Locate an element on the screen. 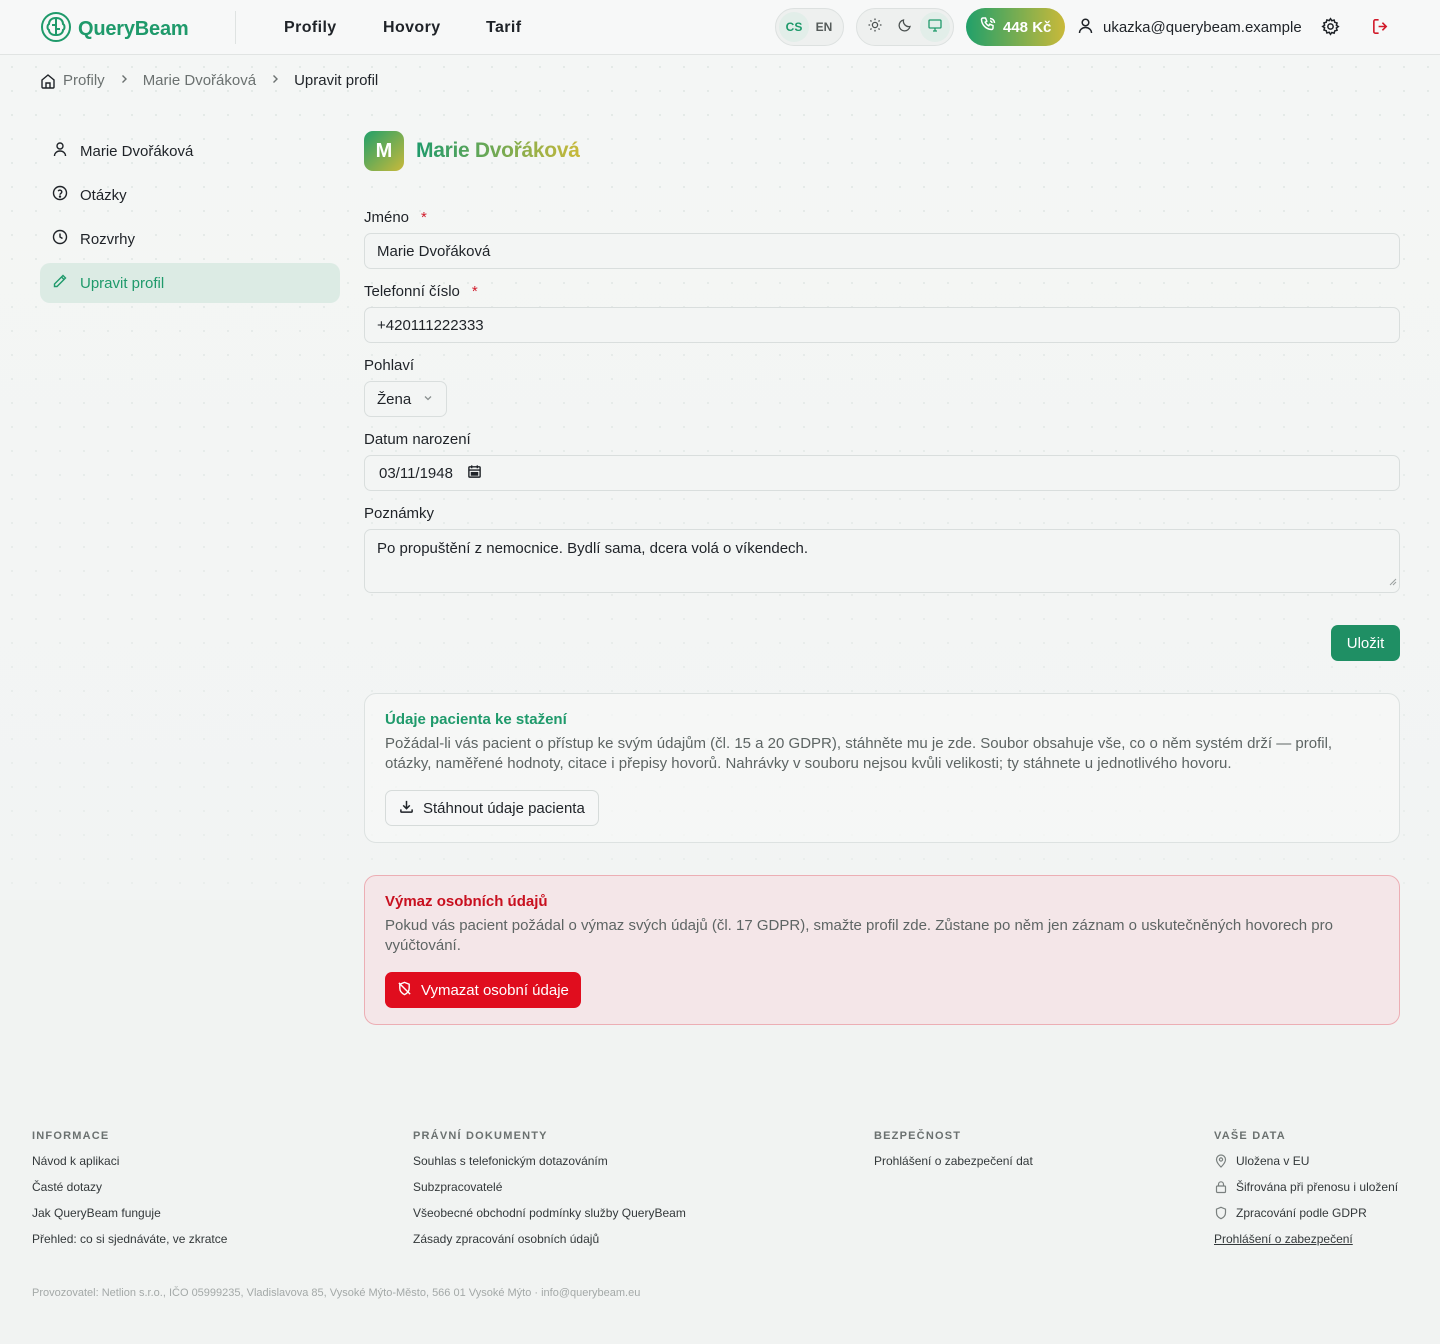 Image resolution: width=1440 pixels, height=1344 pixels. footer-data-item: Šifrována při přenosu i uložení is located at coordinates (1306, 1193).